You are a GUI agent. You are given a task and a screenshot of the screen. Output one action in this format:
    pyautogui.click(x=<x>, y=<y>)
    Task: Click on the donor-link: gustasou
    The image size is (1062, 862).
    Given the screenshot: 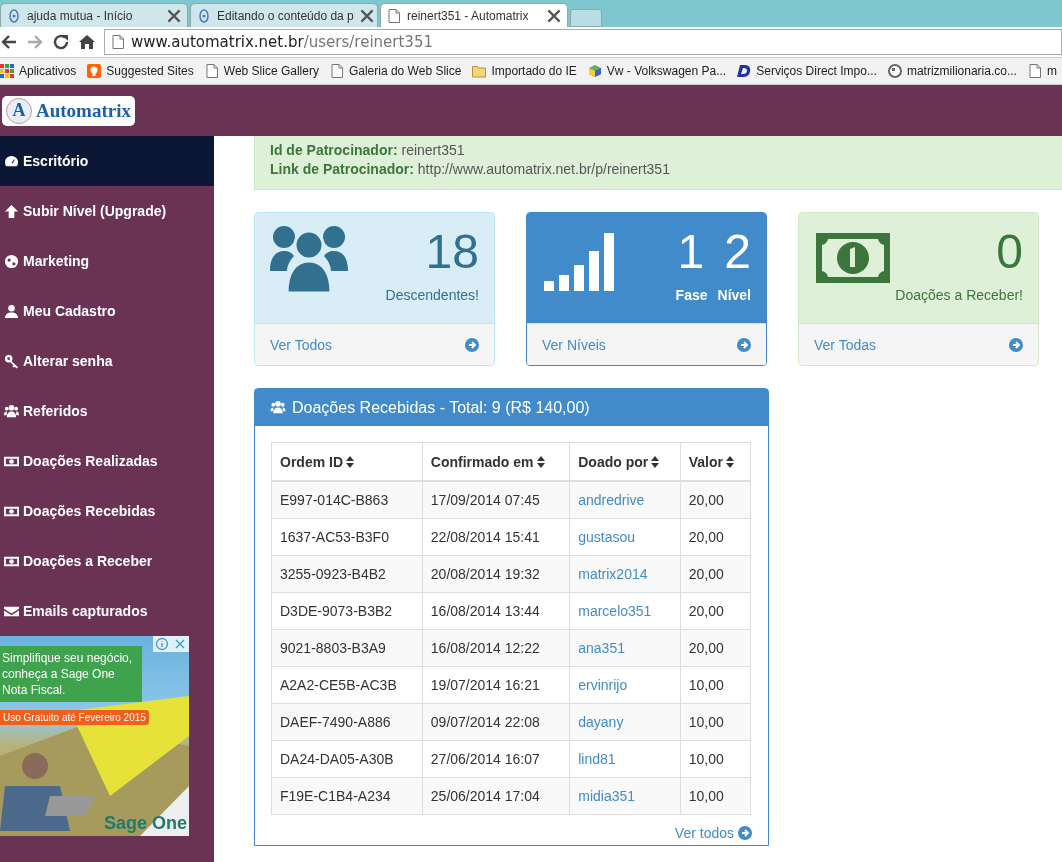 What is the action you would take?
    pyautogui.click(x=625, y=537)
    